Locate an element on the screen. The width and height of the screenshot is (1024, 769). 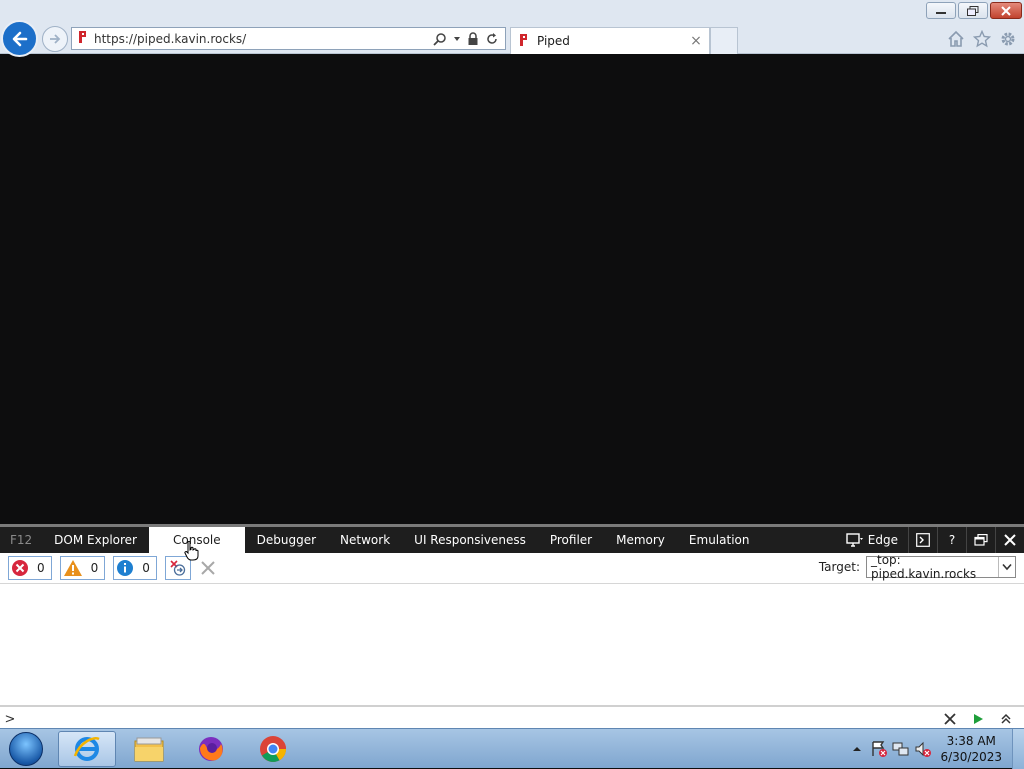
target-dropdown: _top: piped.kavin.rocks is located at coordinates (941, 567).